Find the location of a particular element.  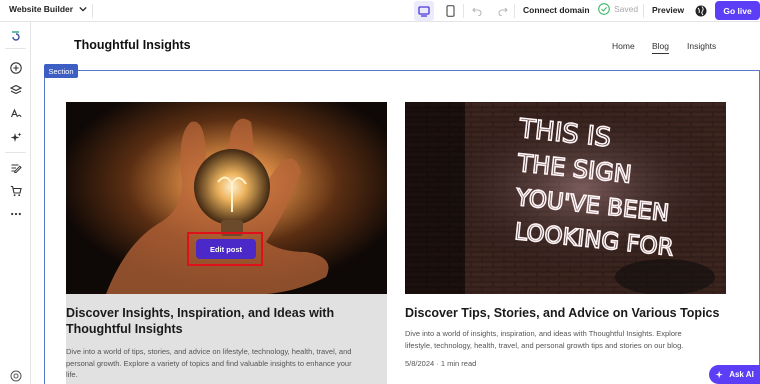

nav-blog: Blog is located at coordinates (661, 47).